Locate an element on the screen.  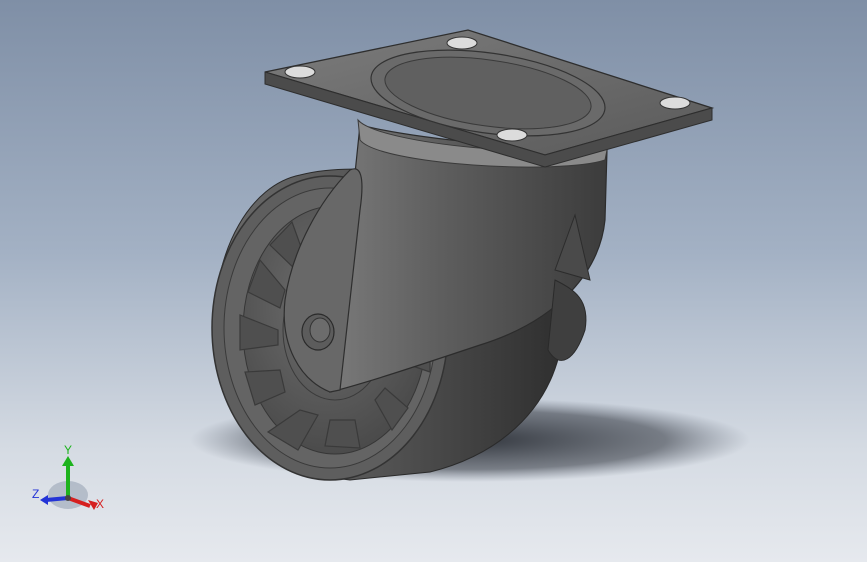
triad-x-label: X is located at coordinates (100, 504).